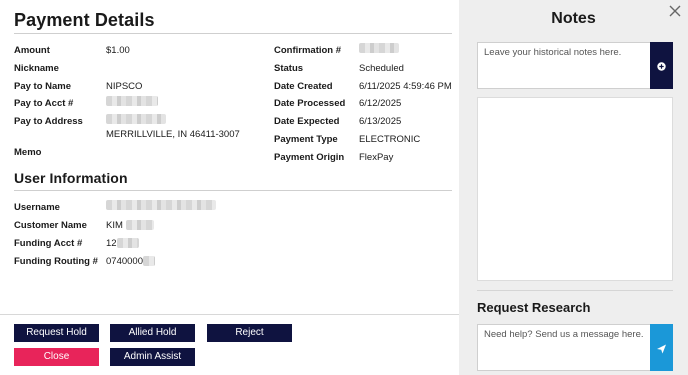 The image size is (688, 375). What do you see at coordinates (309, 157) in the screenshot?
I see `payment-origin-label: Payment Origin` at bounding box center [309, 157].